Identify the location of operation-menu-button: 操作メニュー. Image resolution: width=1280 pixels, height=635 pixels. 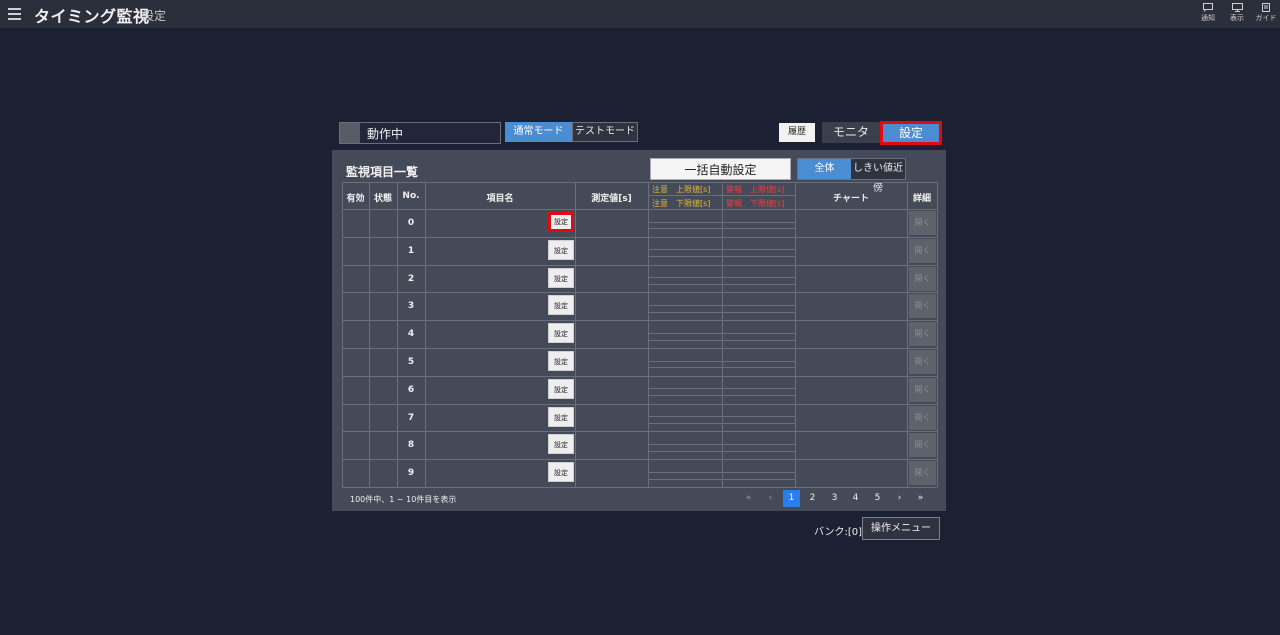
(901, 528).